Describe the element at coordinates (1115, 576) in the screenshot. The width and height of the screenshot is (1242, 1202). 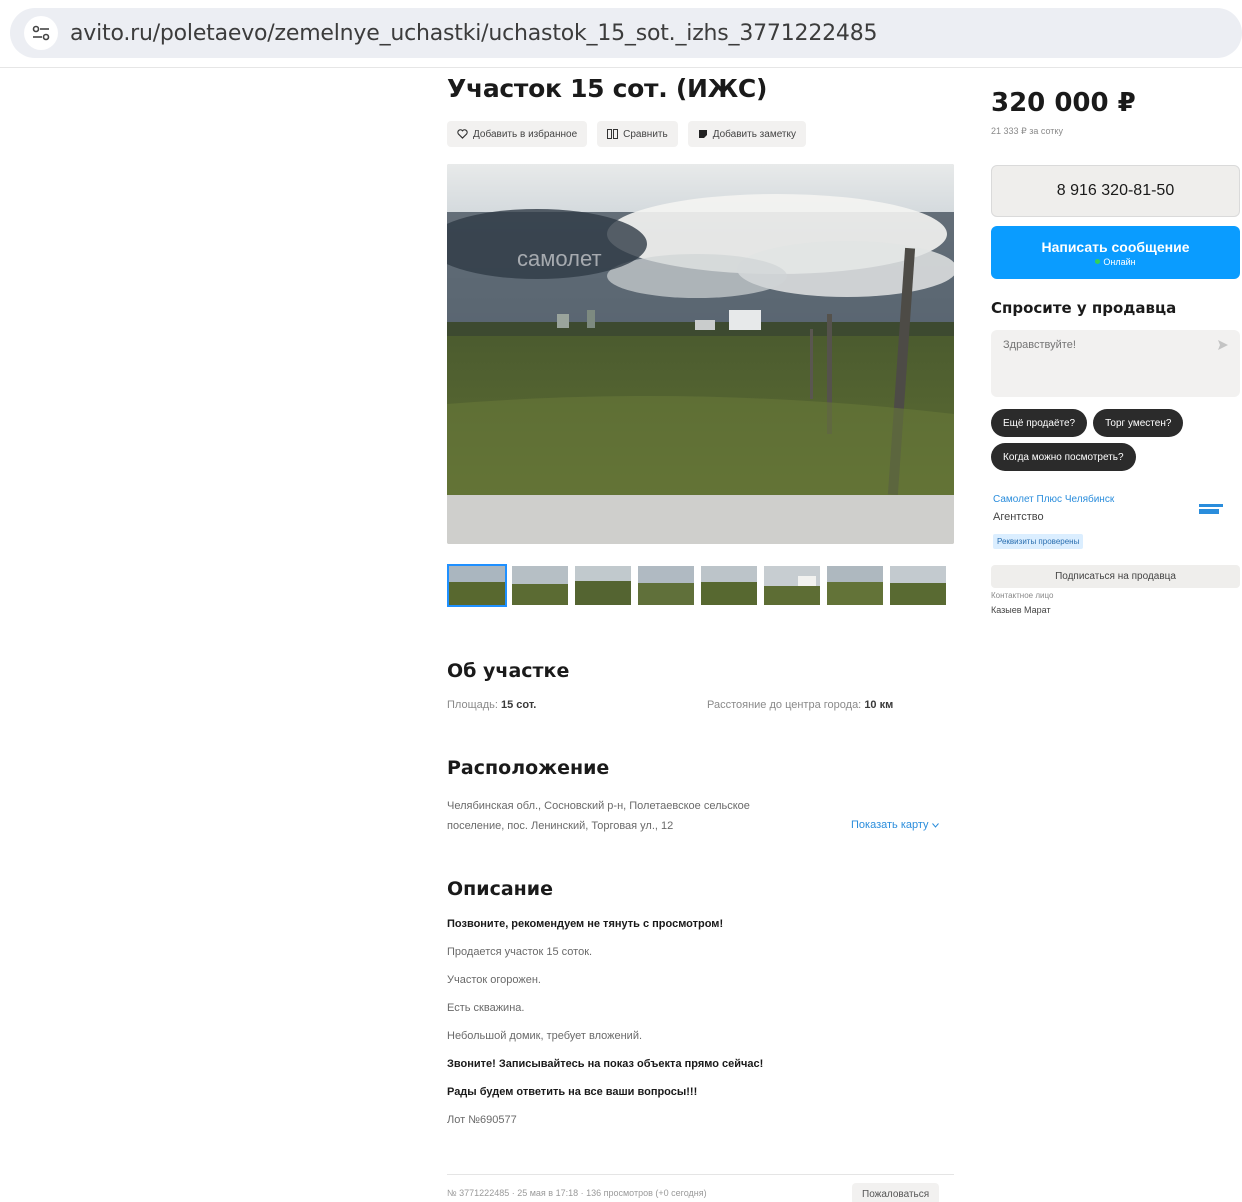
I see `subscribe-seller-button: Подписаться на продавца` at that location.